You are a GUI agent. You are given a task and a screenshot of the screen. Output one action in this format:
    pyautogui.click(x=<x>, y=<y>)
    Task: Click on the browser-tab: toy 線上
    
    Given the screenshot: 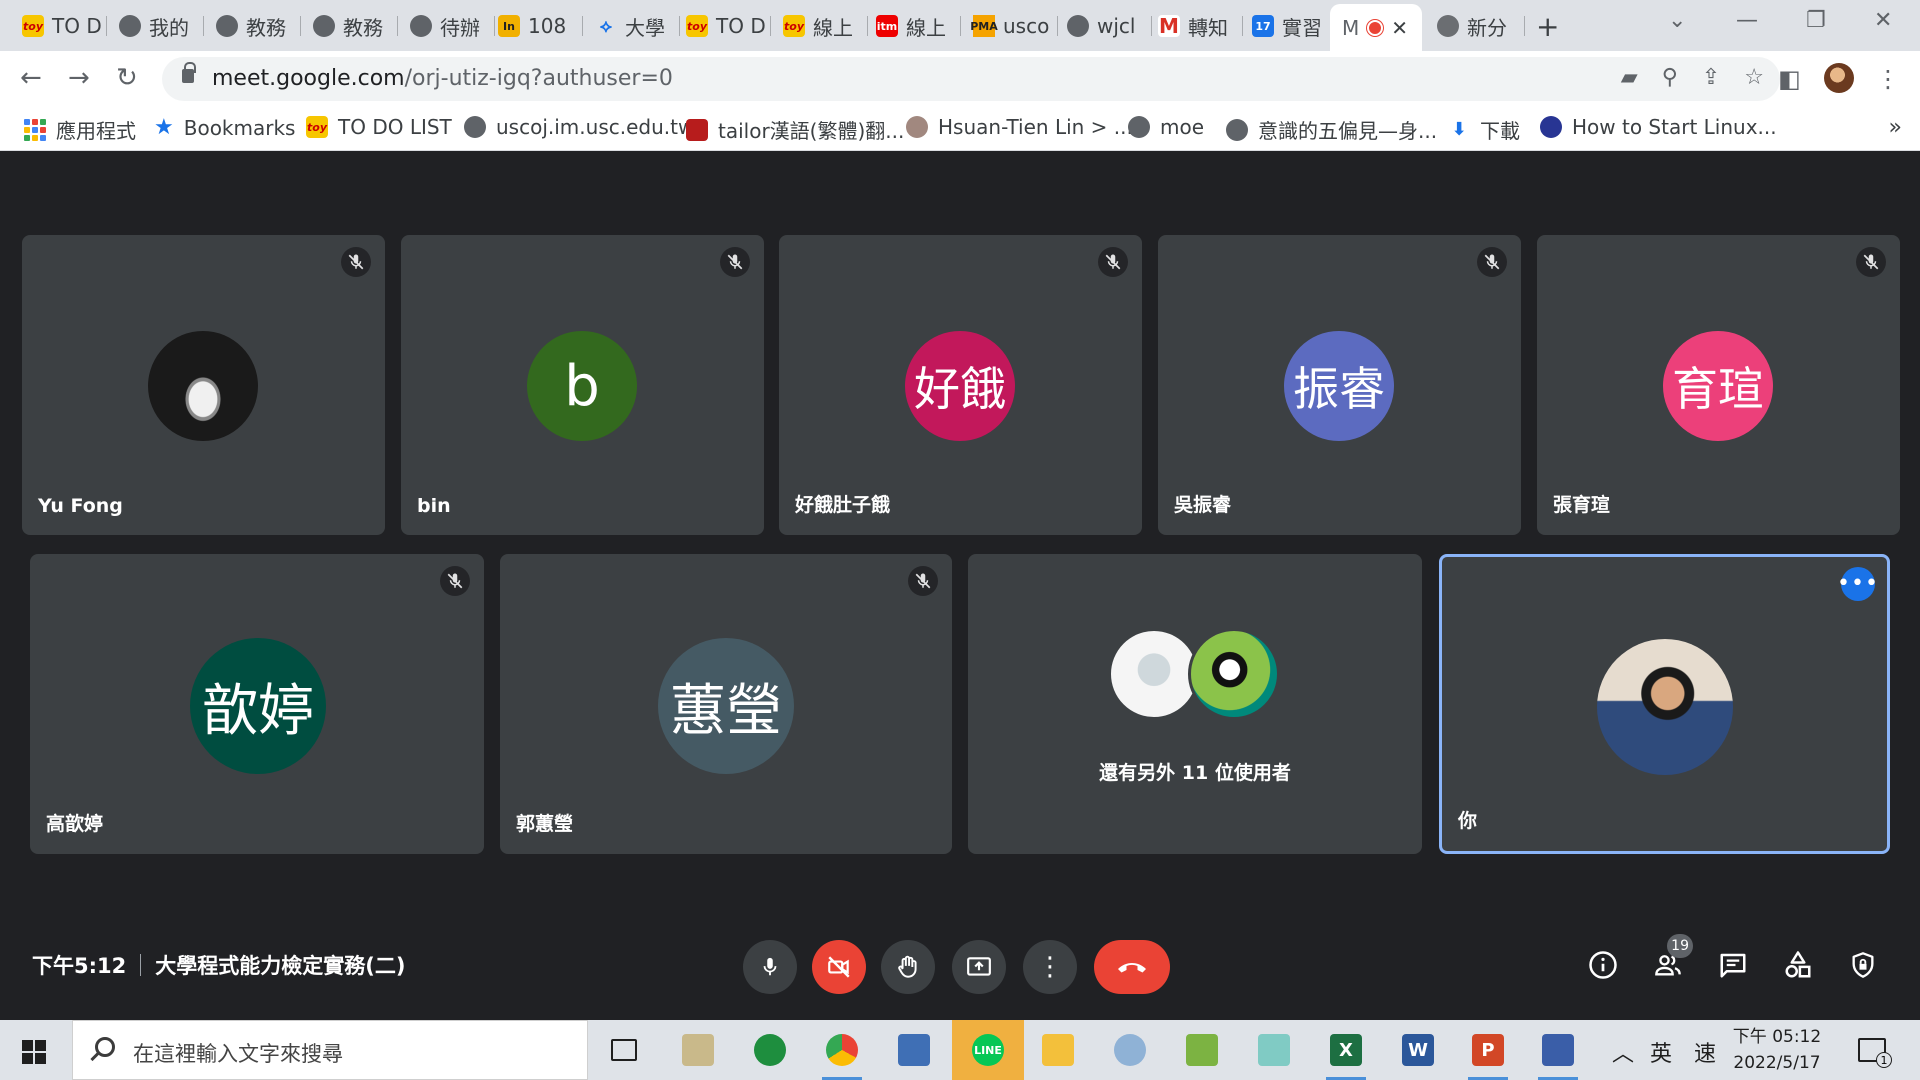 What is the action you would take?
    pyautogui.click(x=819, y=26)
    